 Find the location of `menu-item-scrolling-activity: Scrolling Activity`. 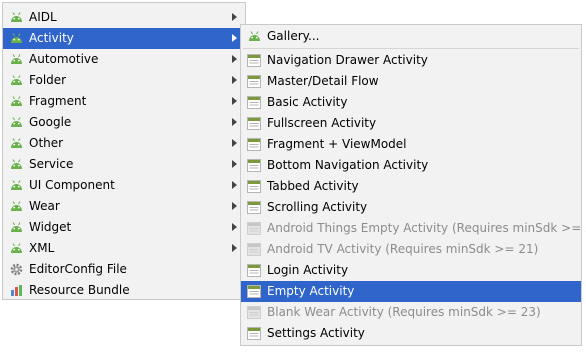

menu-item-scrolling-activity: Scrolling Activity is located at coordinates (411, 207).